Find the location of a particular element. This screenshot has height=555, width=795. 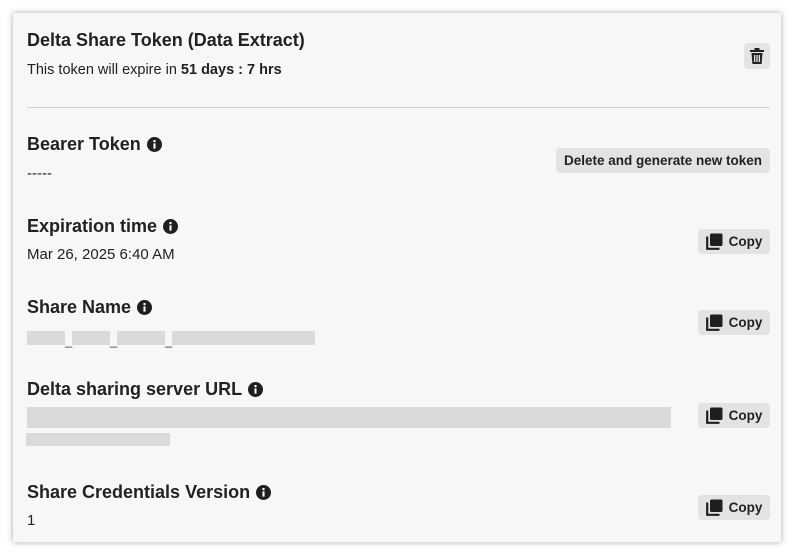

copy-share-name-button: Copy is located at coordinates (734, 322).